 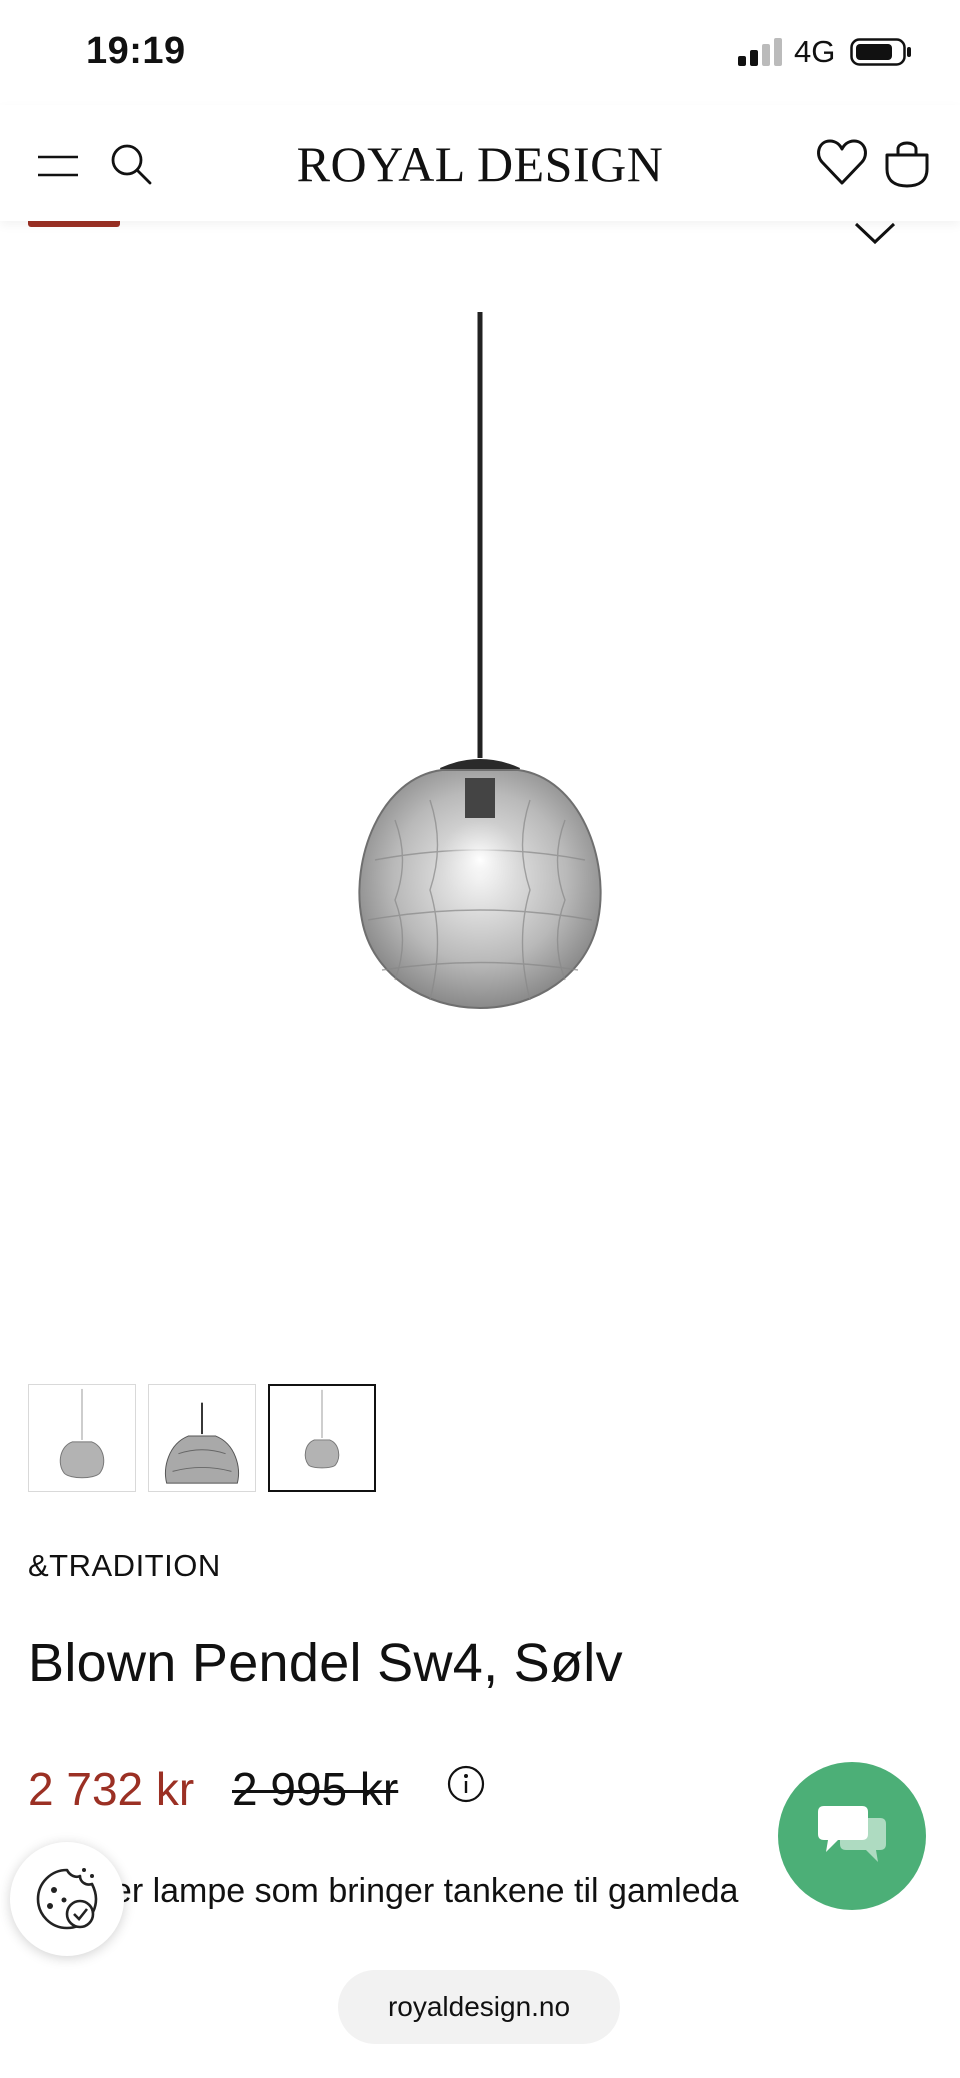 What do you see at coordinates (480, 661) in the screenshot?
I see `product-image` at bounding box center [480, 661].